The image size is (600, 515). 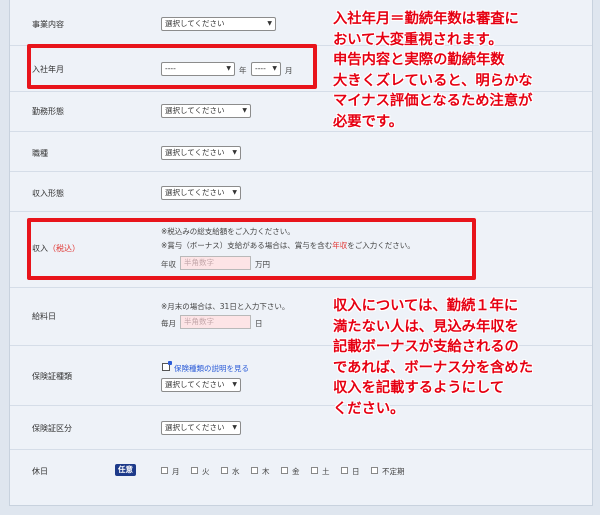 What do you see at coordinates (236, 471) in the screenshot?
I see `holiday-label-wed: 水` at bounding box center [236, 471].